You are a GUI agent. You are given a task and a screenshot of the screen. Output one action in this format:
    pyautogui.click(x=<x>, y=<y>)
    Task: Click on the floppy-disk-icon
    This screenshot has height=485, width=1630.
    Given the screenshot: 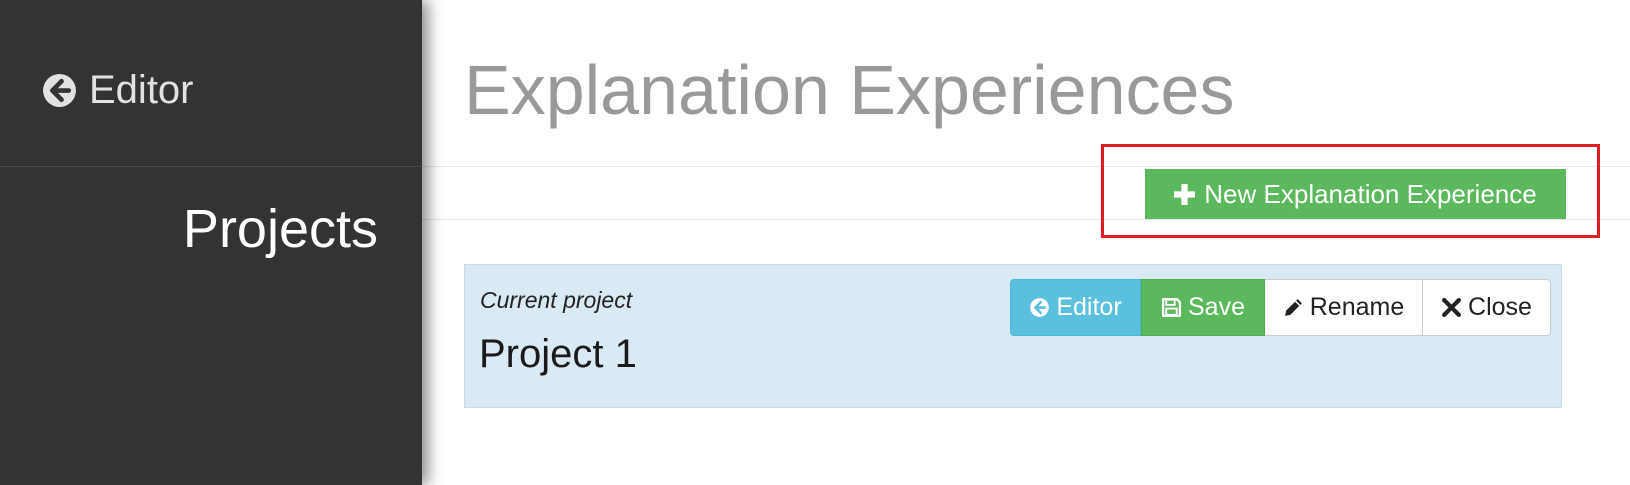 What is the action you would take?
    pyautogui.click(x=1171, y=307)
    